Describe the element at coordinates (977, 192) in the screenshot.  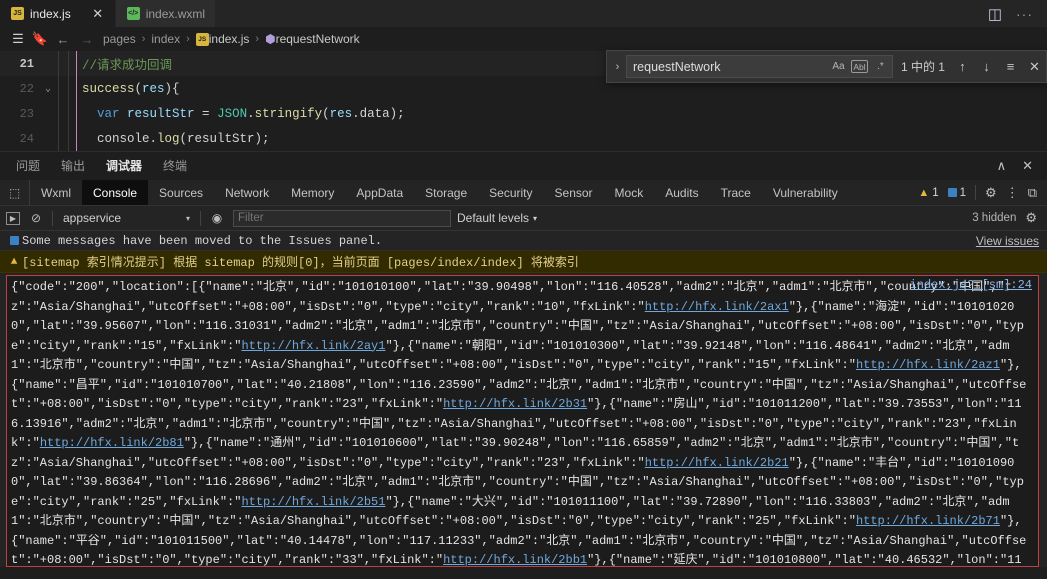
I see `devtools-status-area: ▲ 1 1 ⚙ ⋮ ⧉` at that location.